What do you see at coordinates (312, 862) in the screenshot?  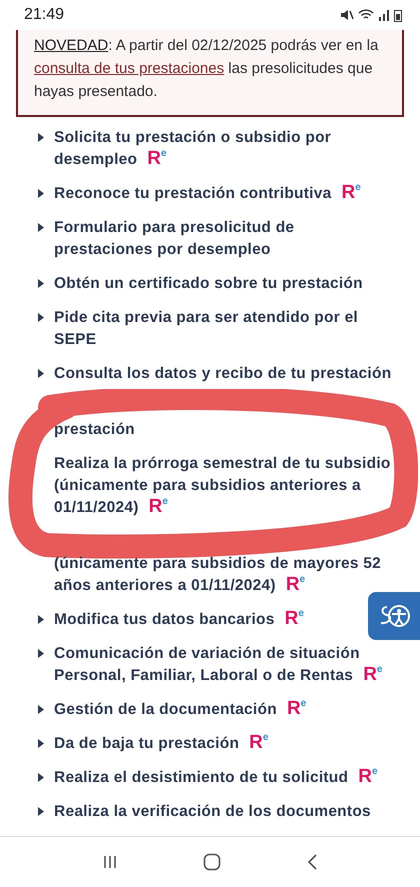 I see `back-icon` at bounding box center [312, 862].